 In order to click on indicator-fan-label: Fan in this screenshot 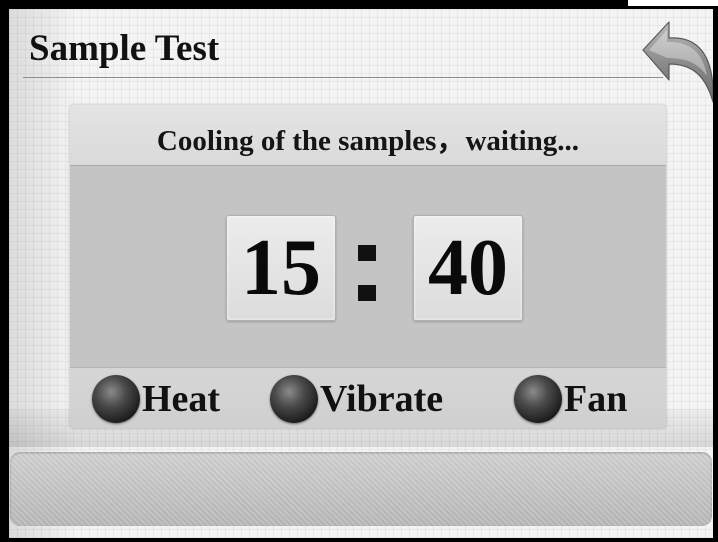, I will do `click(596, 398)`.